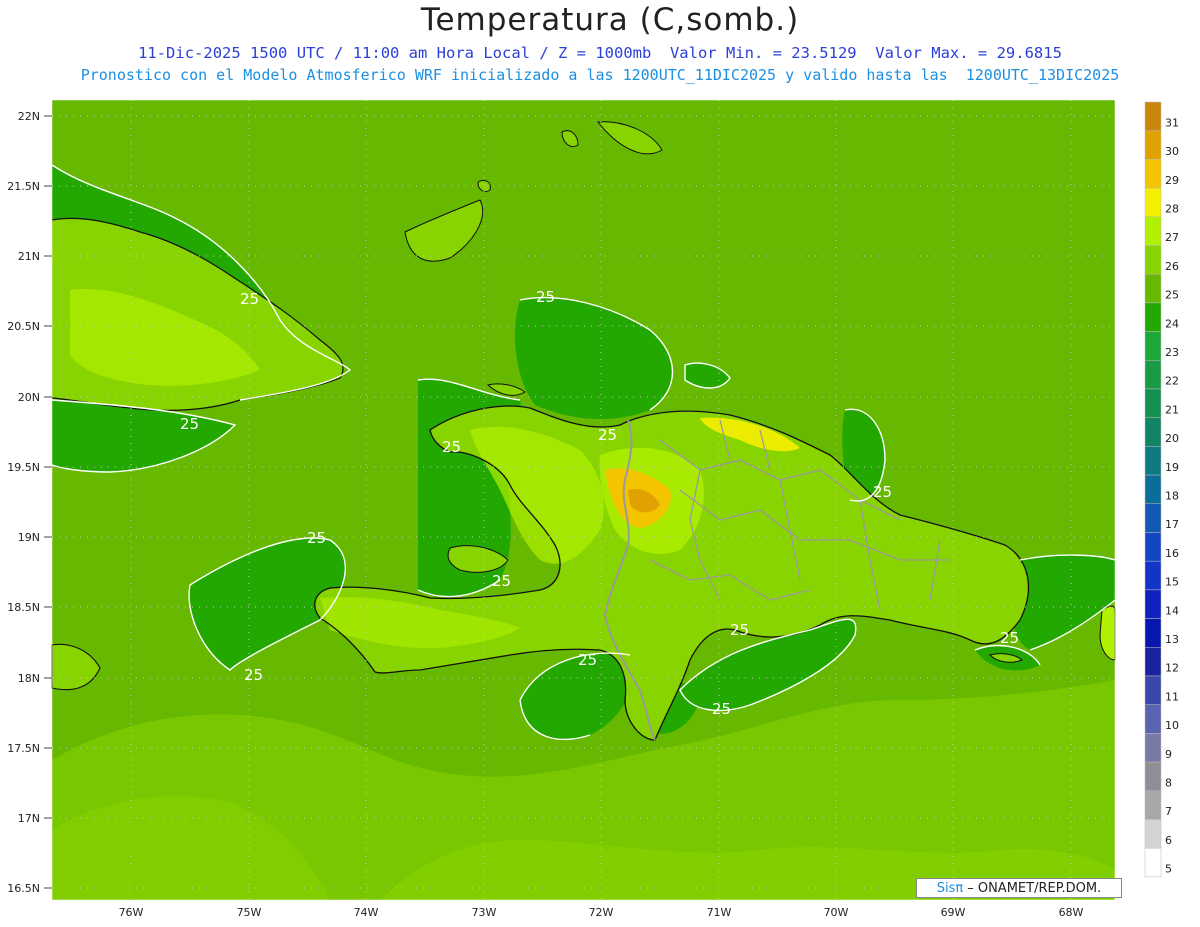 The width and height of the screenshot is (1200, 927). What do you see at coordinates (1172, 725) in the screenshot?
I see `colorbar-label: 10` at bounding box center [1172, 725].